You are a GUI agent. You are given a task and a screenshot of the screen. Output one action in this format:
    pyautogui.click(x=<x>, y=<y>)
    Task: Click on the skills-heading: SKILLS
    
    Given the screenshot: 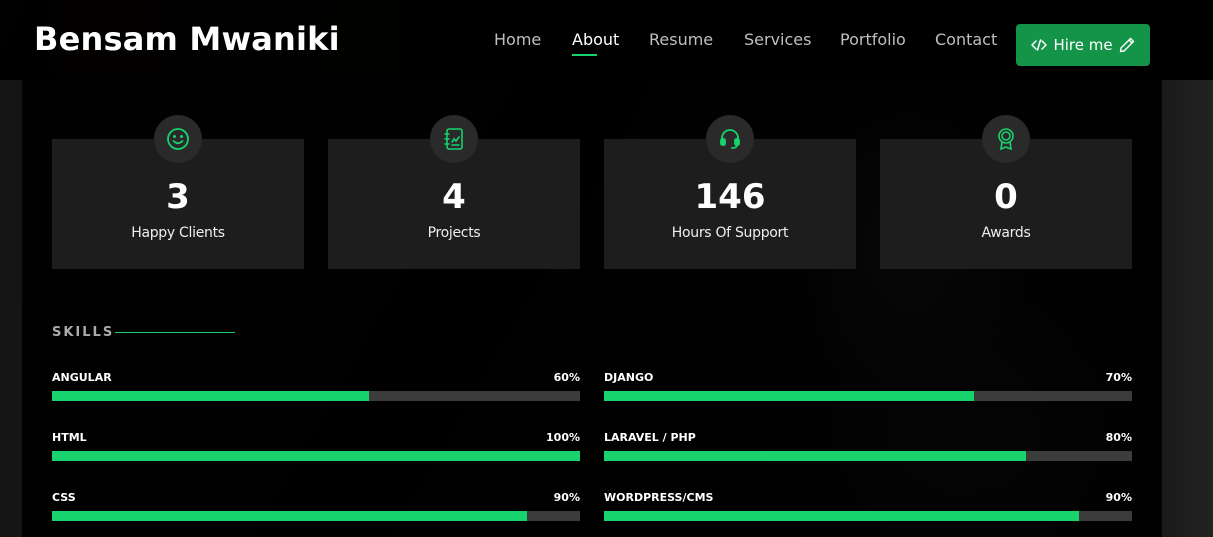 What is the action you would take?
    pyautogui.click(x=83, y=332)
    